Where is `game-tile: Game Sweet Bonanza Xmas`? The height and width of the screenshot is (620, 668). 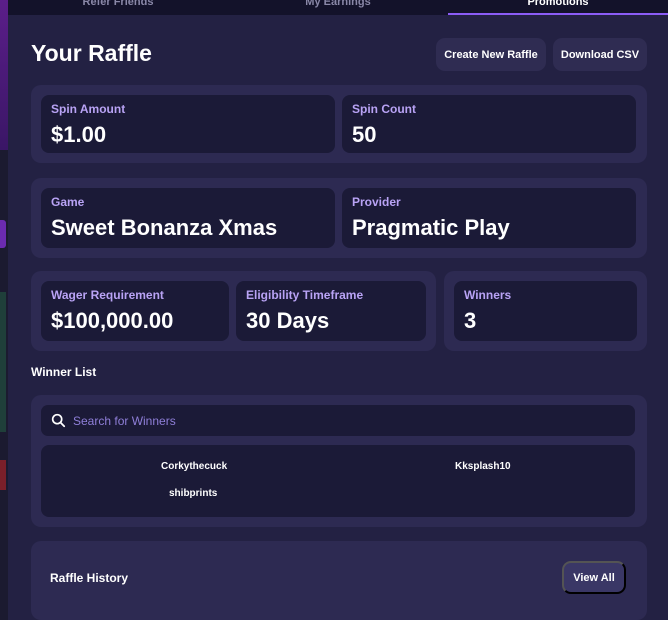 game-tile: Game Sweet Bonanza Xmas is located at coordinates (188, 218).